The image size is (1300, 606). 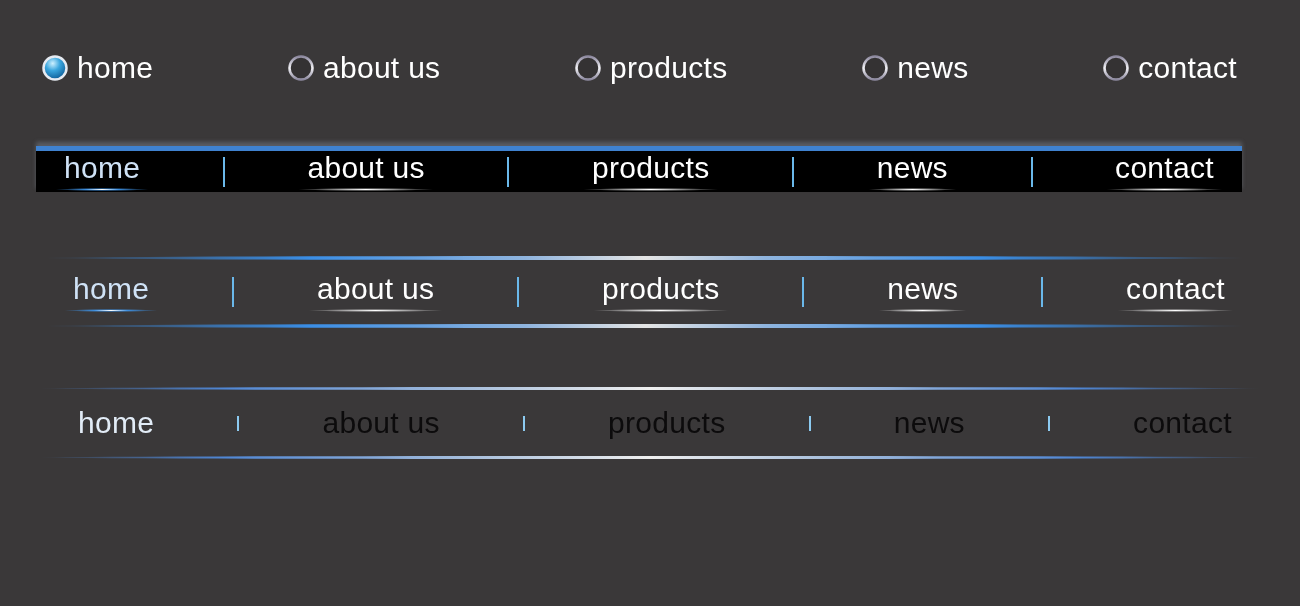 I want to click on radio-option: contact, so click(x=1170, y=68).